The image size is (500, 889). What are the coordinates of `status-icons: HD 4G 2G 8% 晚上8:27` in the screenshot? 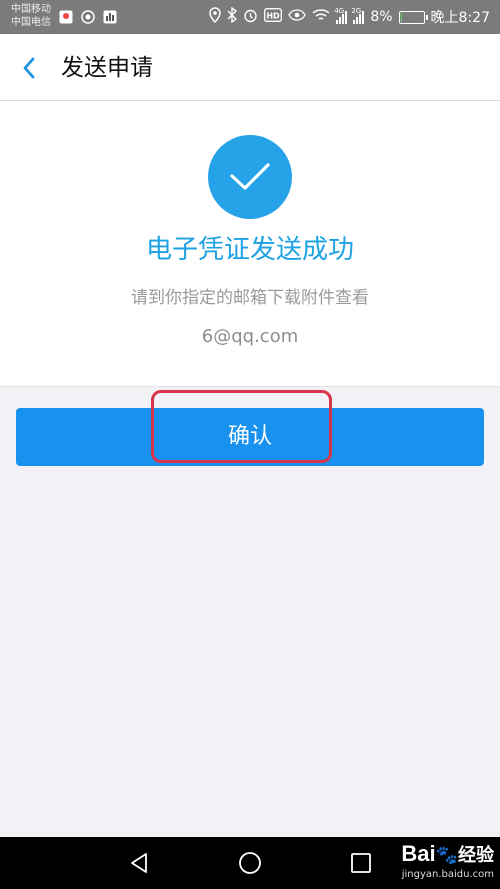 It's located at (349, 17).